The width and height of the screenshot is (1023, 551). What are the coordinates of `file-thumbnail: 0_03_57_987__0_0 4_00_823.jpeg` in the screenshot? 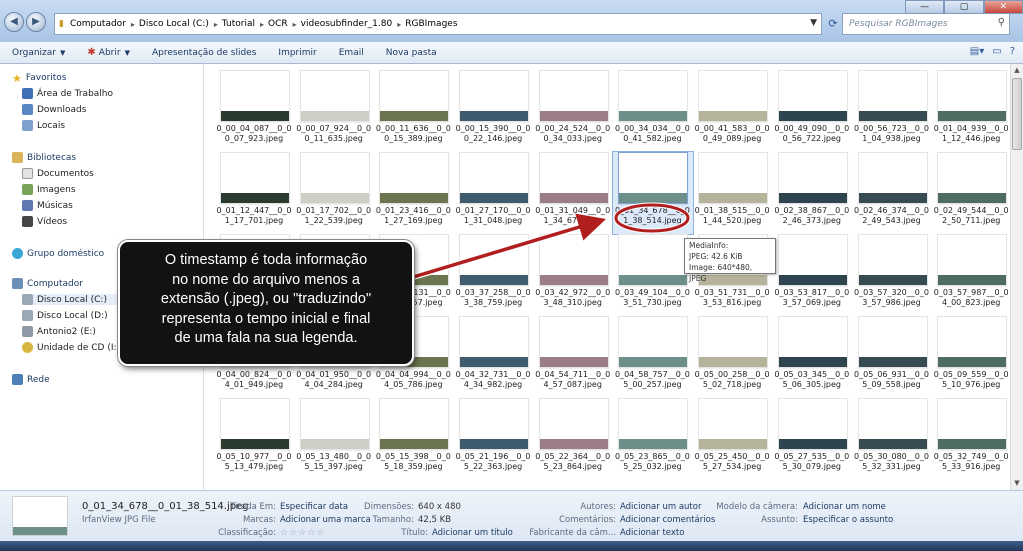 It's located at (971, 275).